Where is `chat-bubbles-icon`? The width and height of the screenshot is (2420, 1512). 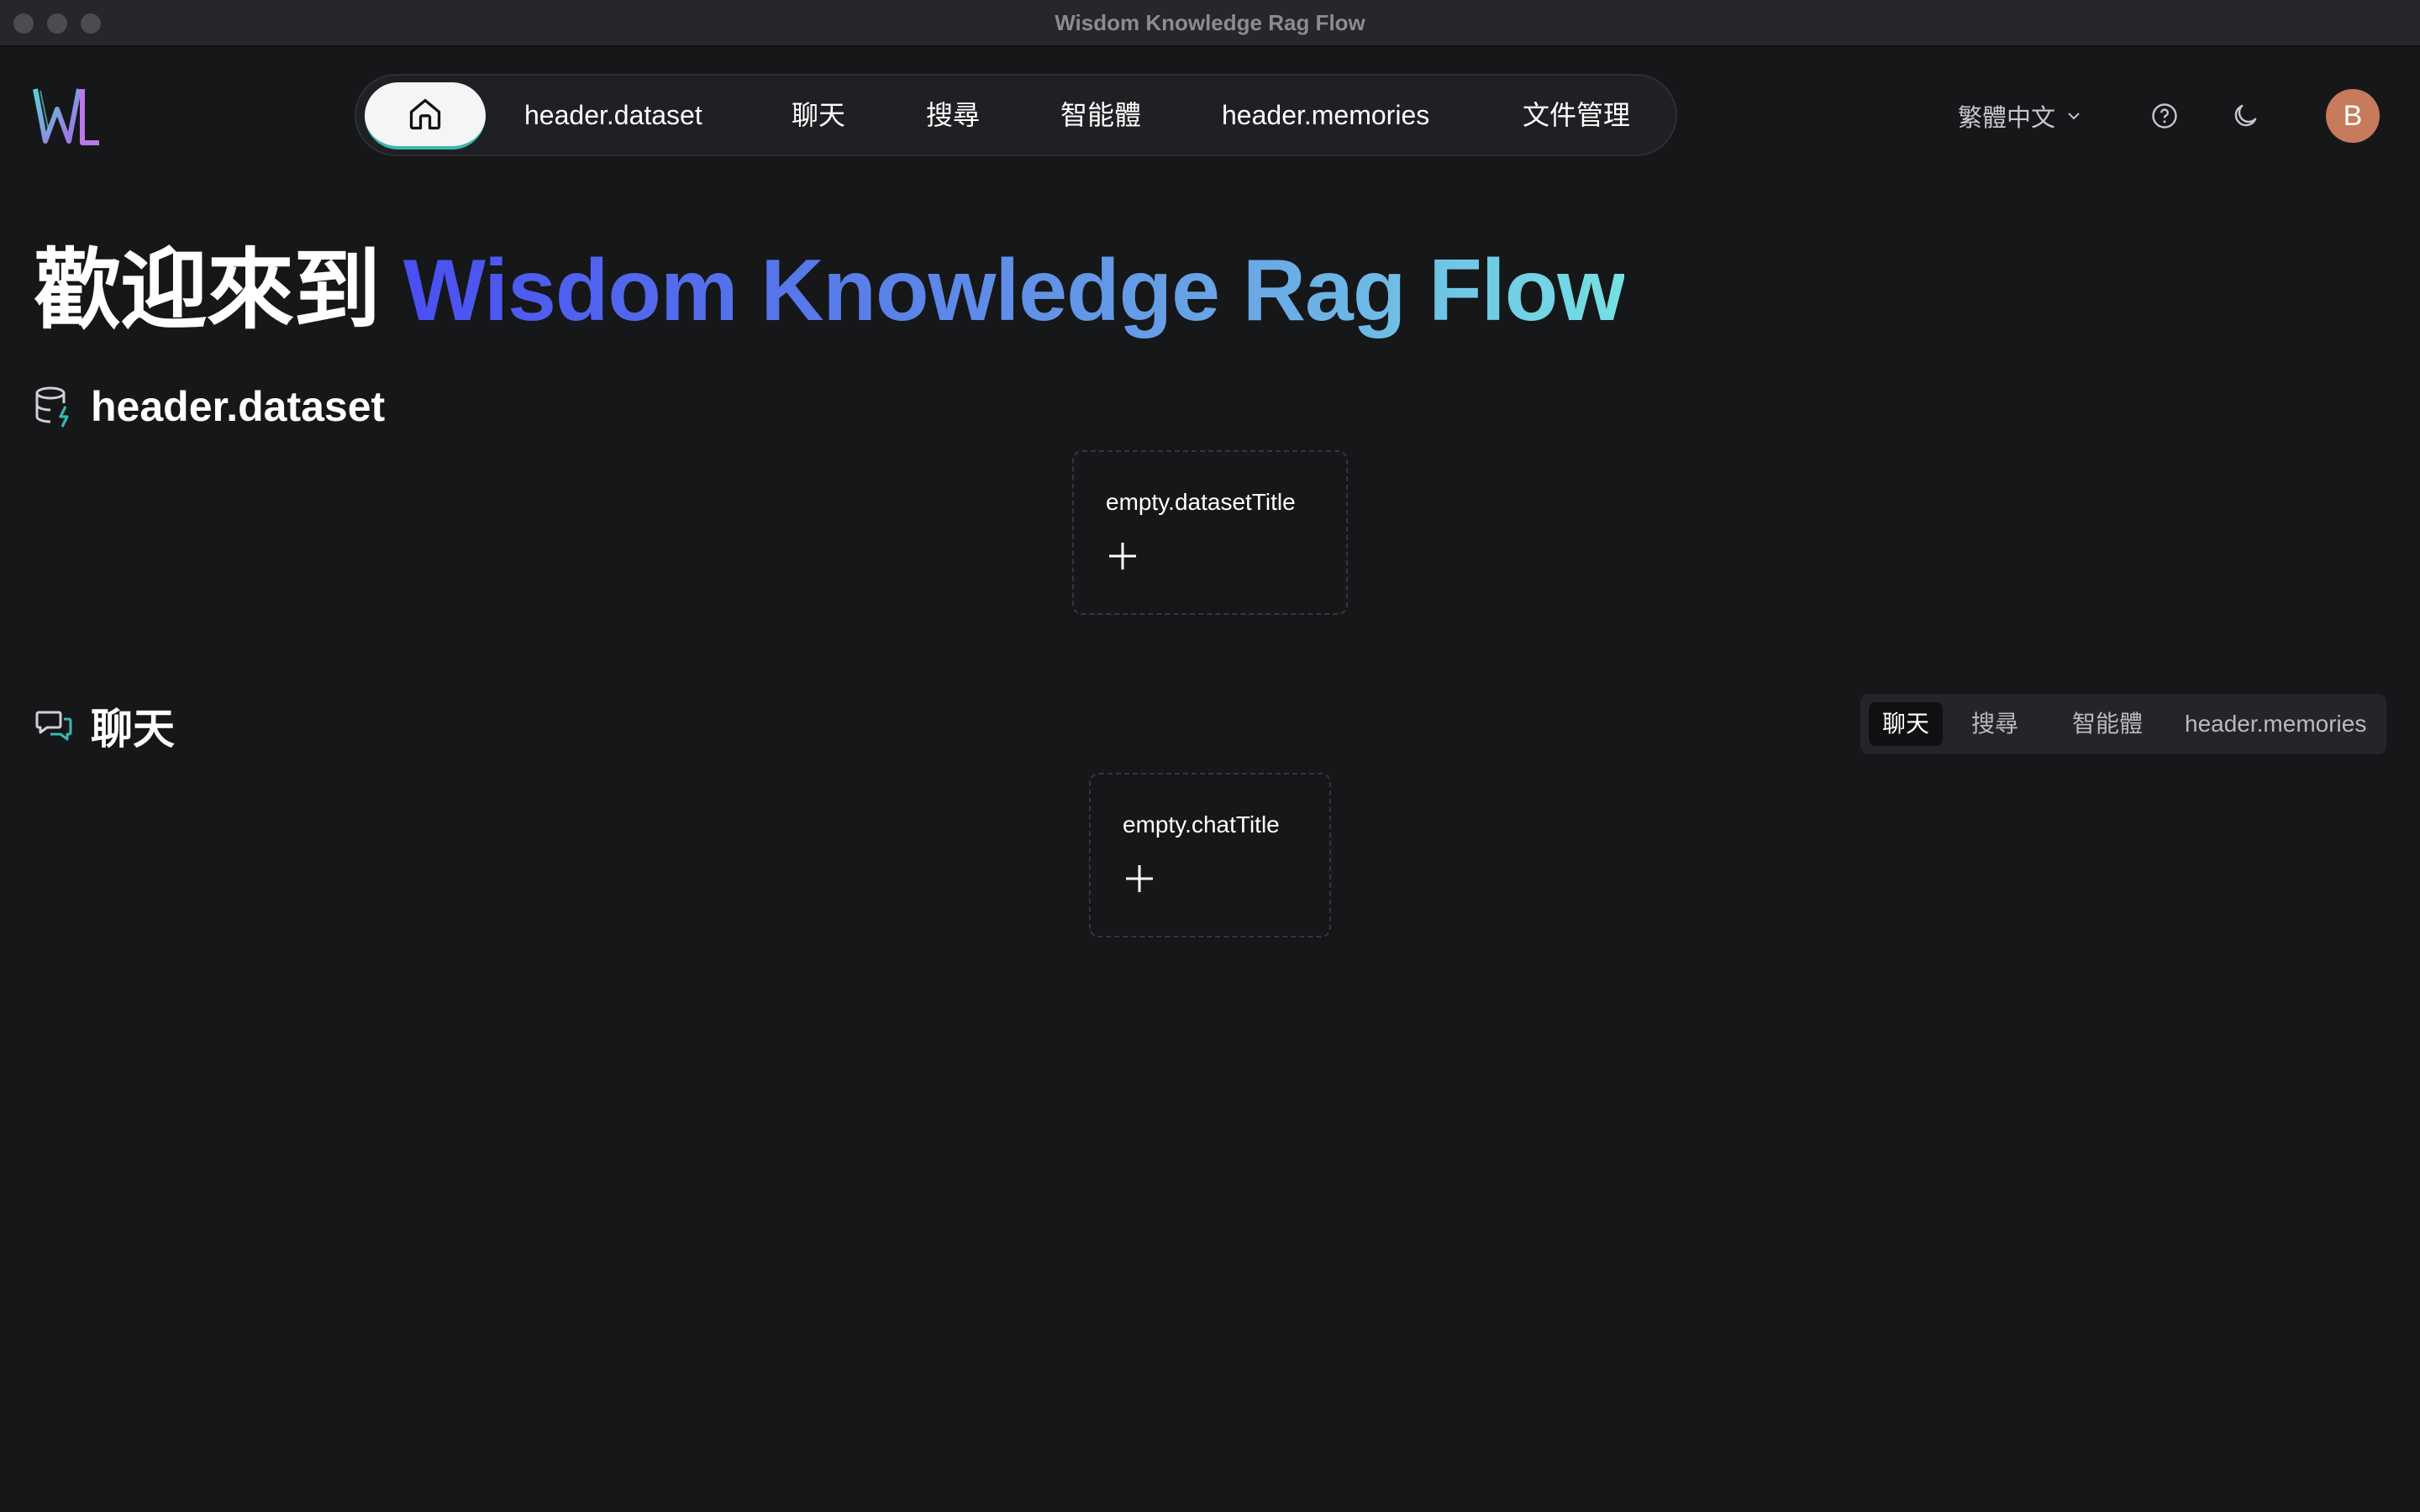
chat-bubbles-icon is located at coordinates (53, 726).